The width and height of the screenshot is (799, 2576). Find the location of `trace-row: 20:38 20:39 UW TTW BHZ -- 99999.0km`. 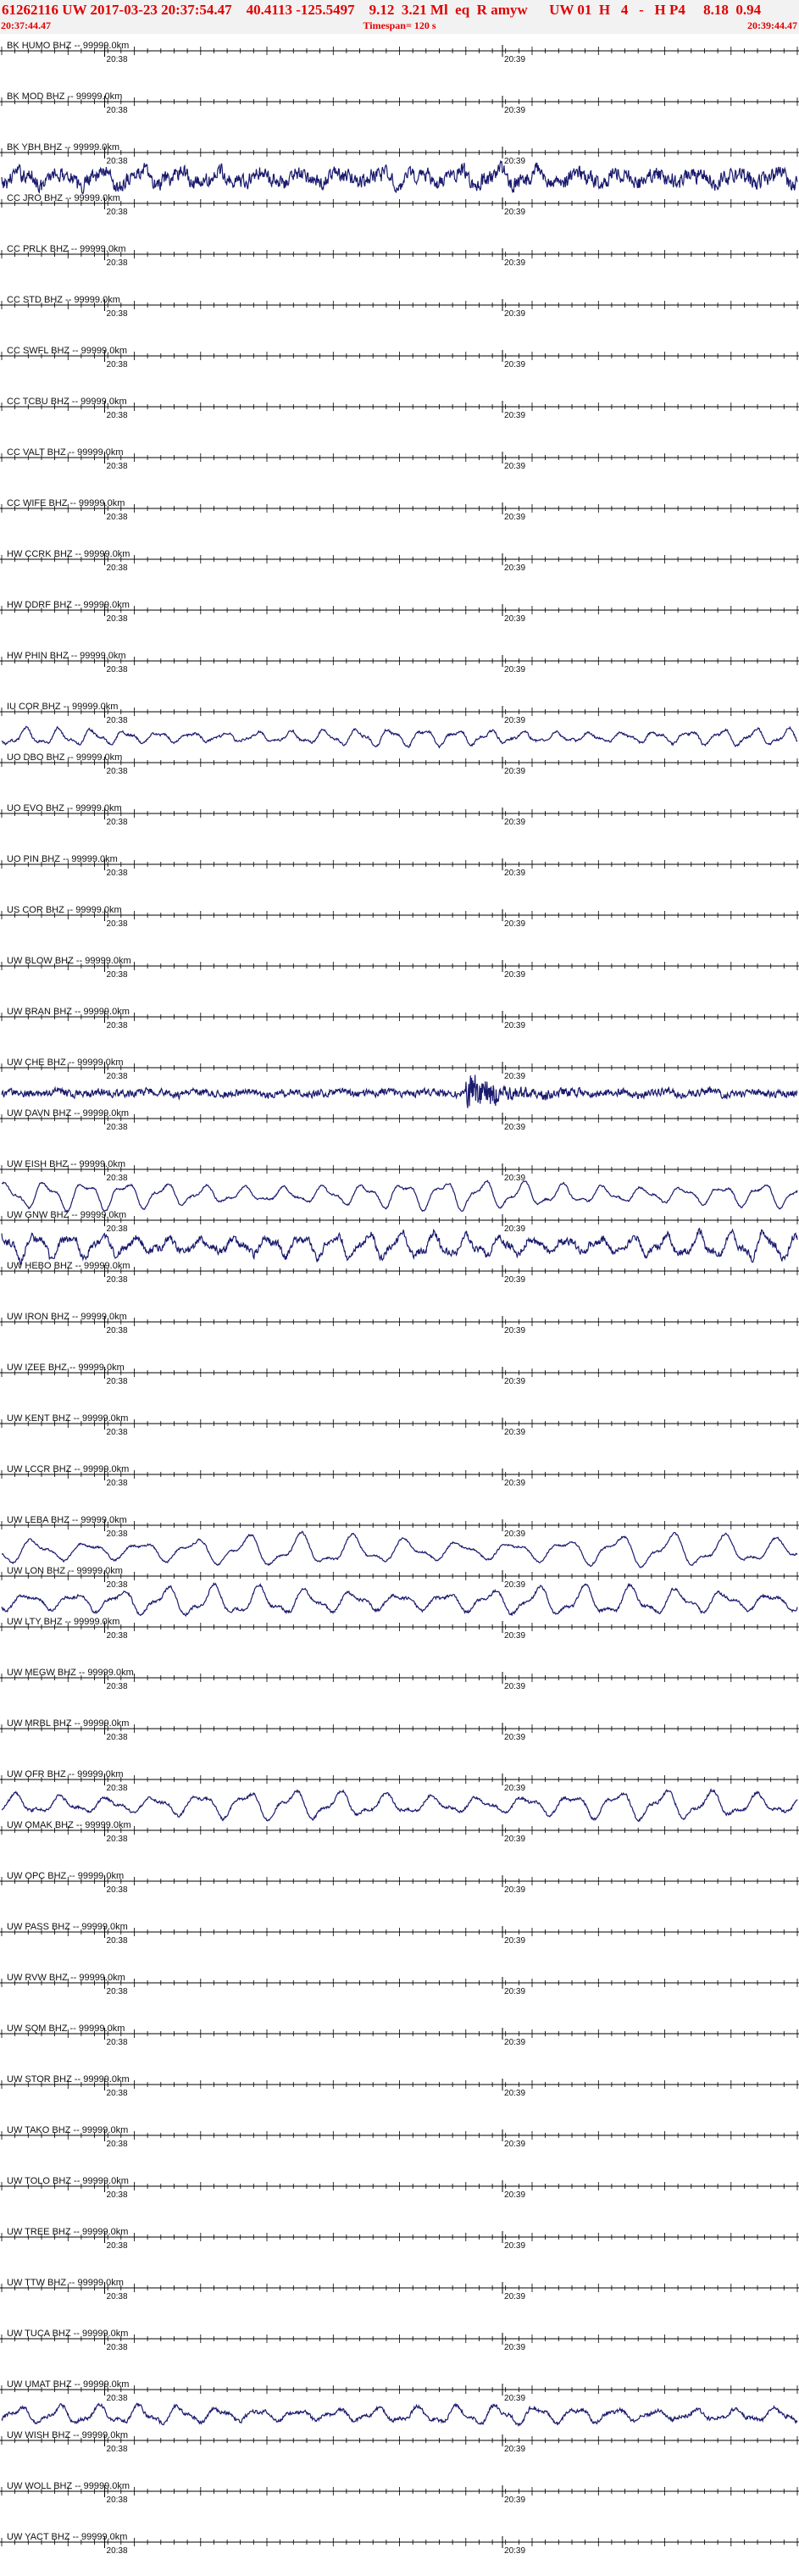

trace-row: 20:38 20:39 UW TTW BHZ -- 99999.0km is located at coordinates (399, 2296).